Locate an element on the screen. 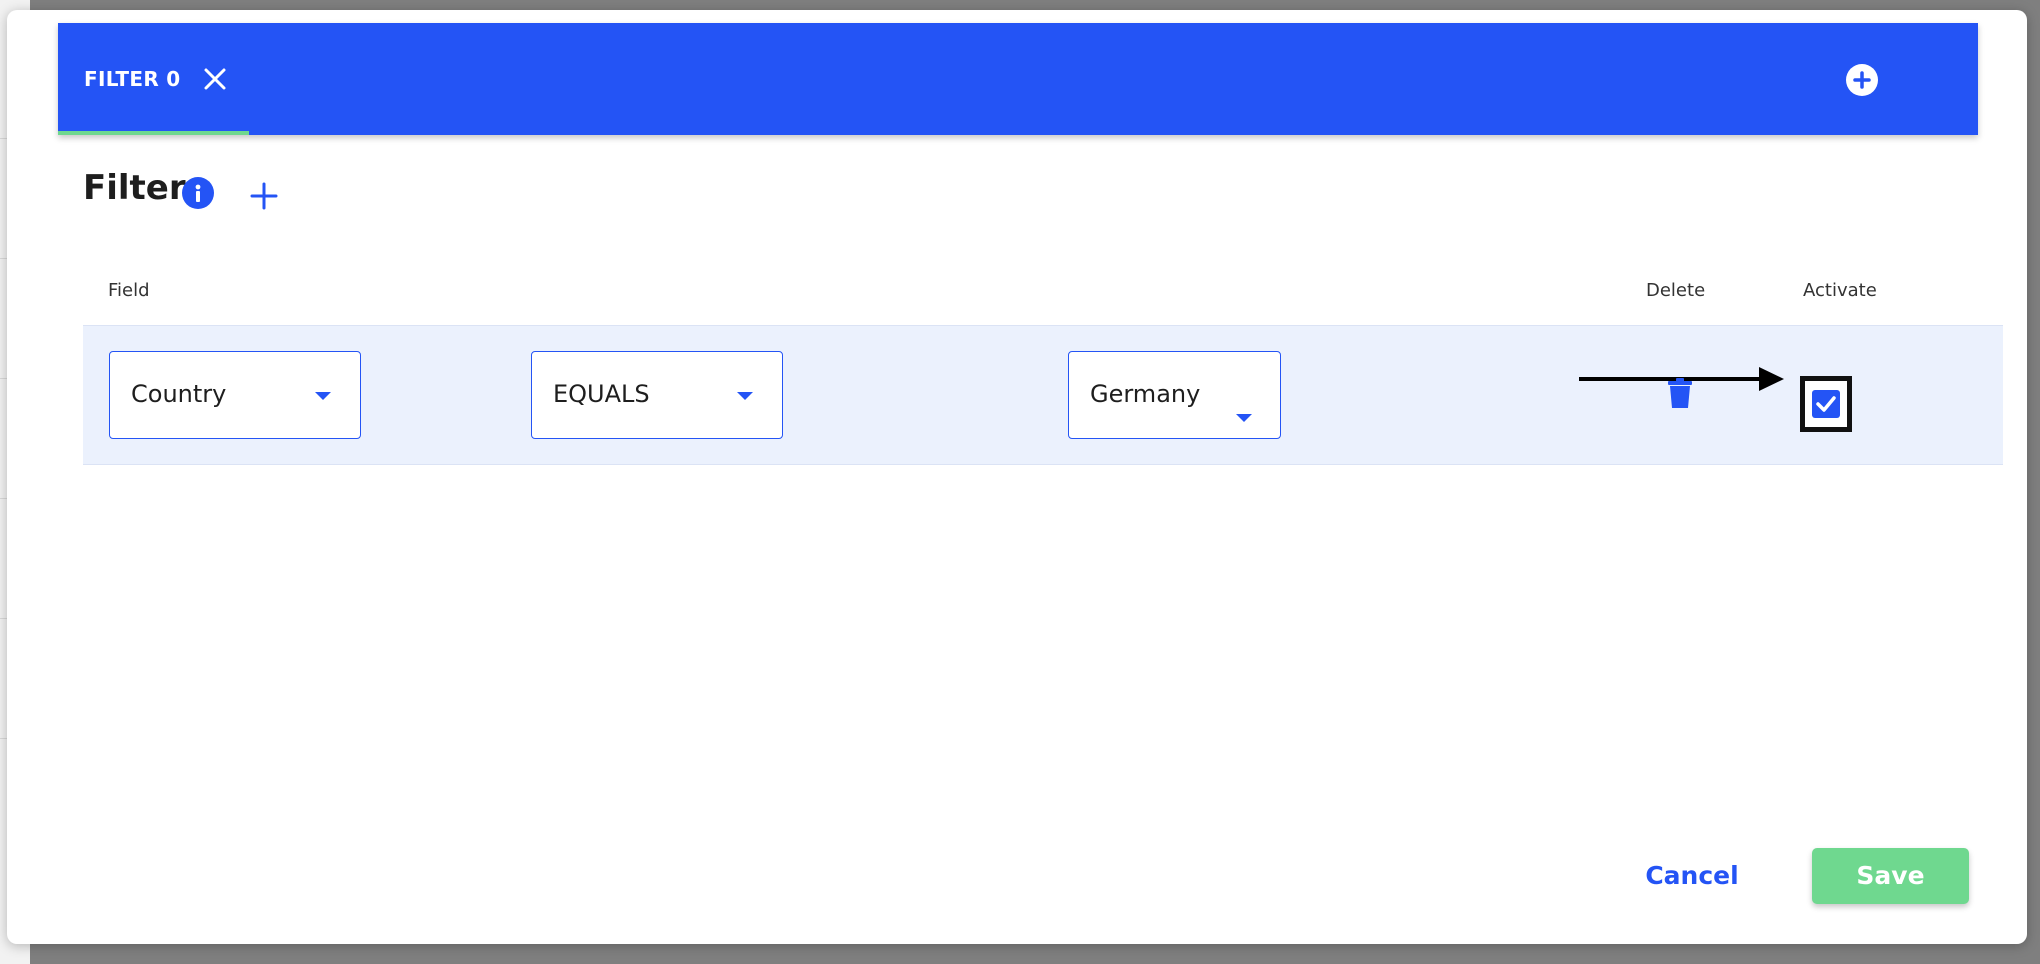 This screenshot has height=964, width=2040. value-select: Germany is located at coordinates (1174, 395).